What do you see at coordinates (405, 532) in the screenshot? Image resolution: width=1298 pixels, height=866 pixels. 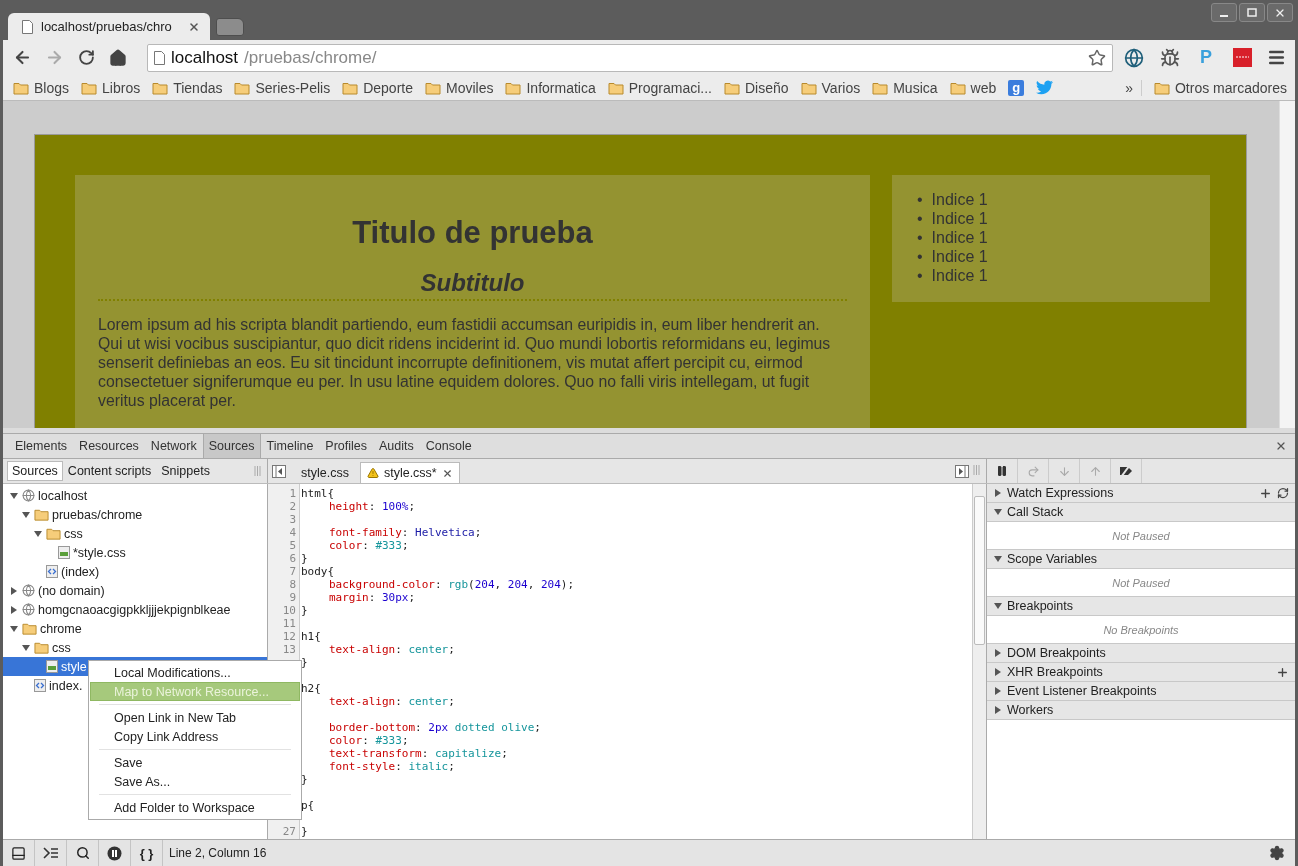 I see `code-line: font-family: Helvetica;` at bounding box center [405, 532].